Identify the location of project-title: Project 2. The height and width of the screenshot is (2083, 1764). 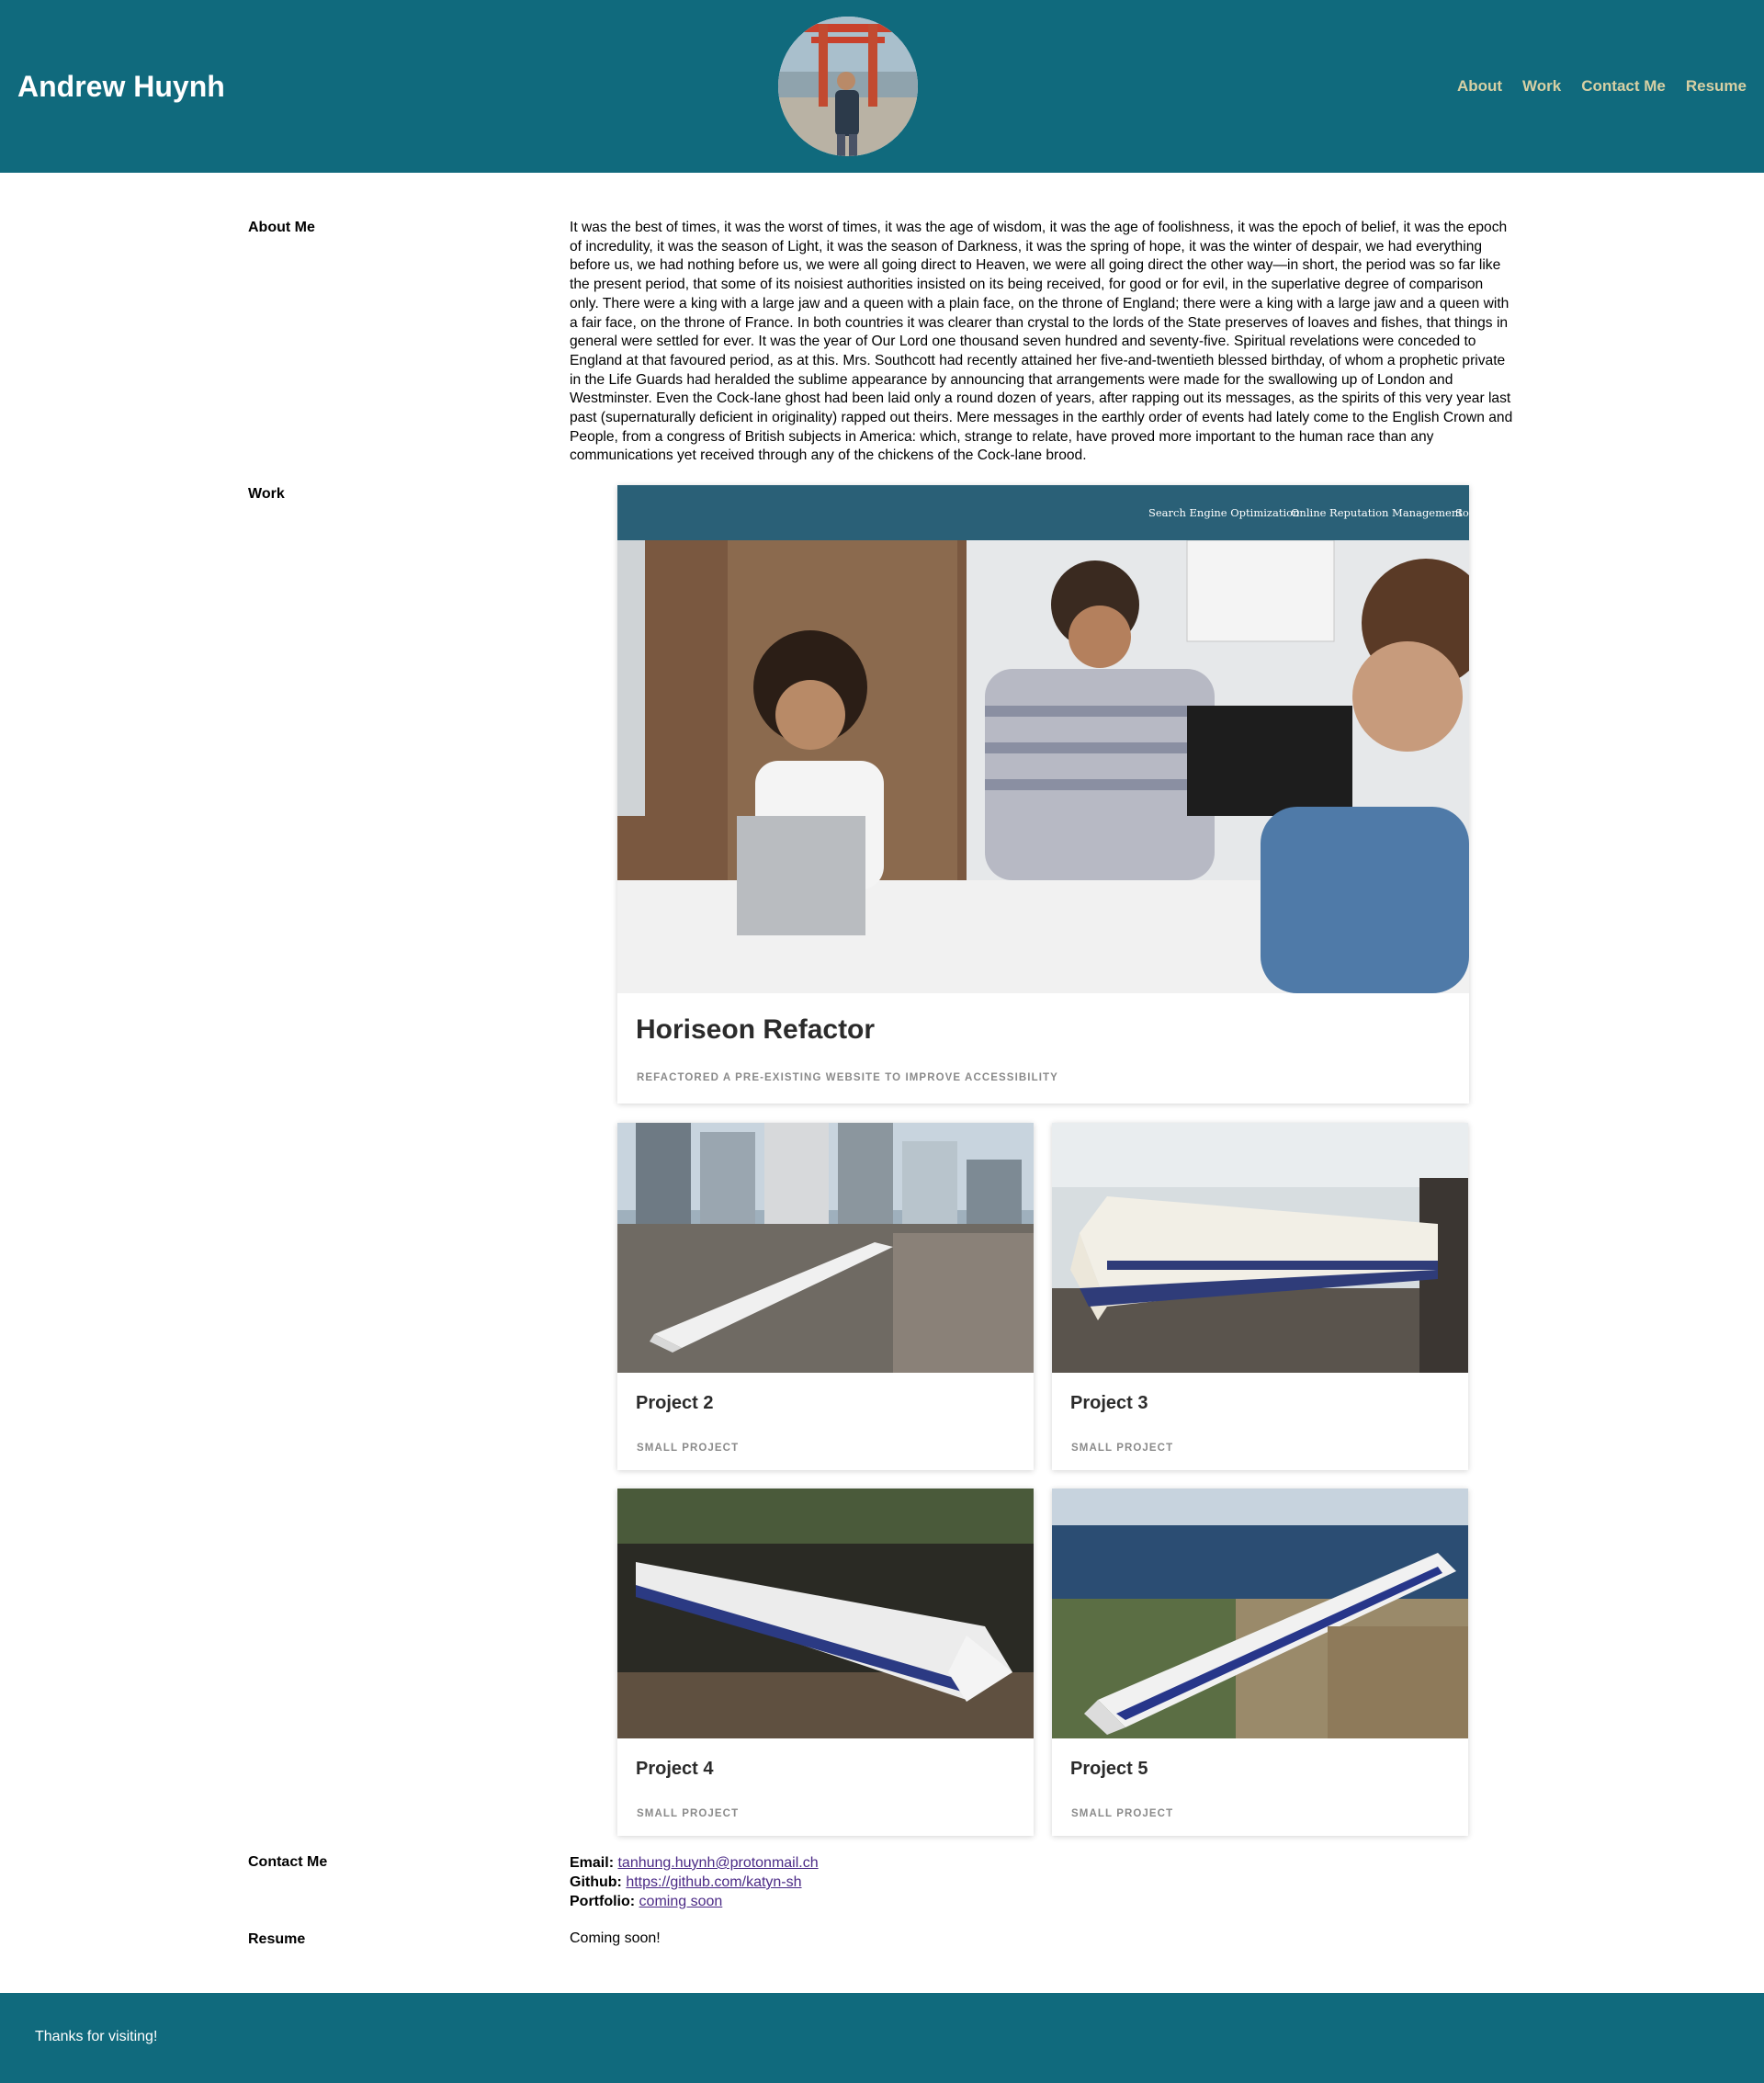
(675, 1403).